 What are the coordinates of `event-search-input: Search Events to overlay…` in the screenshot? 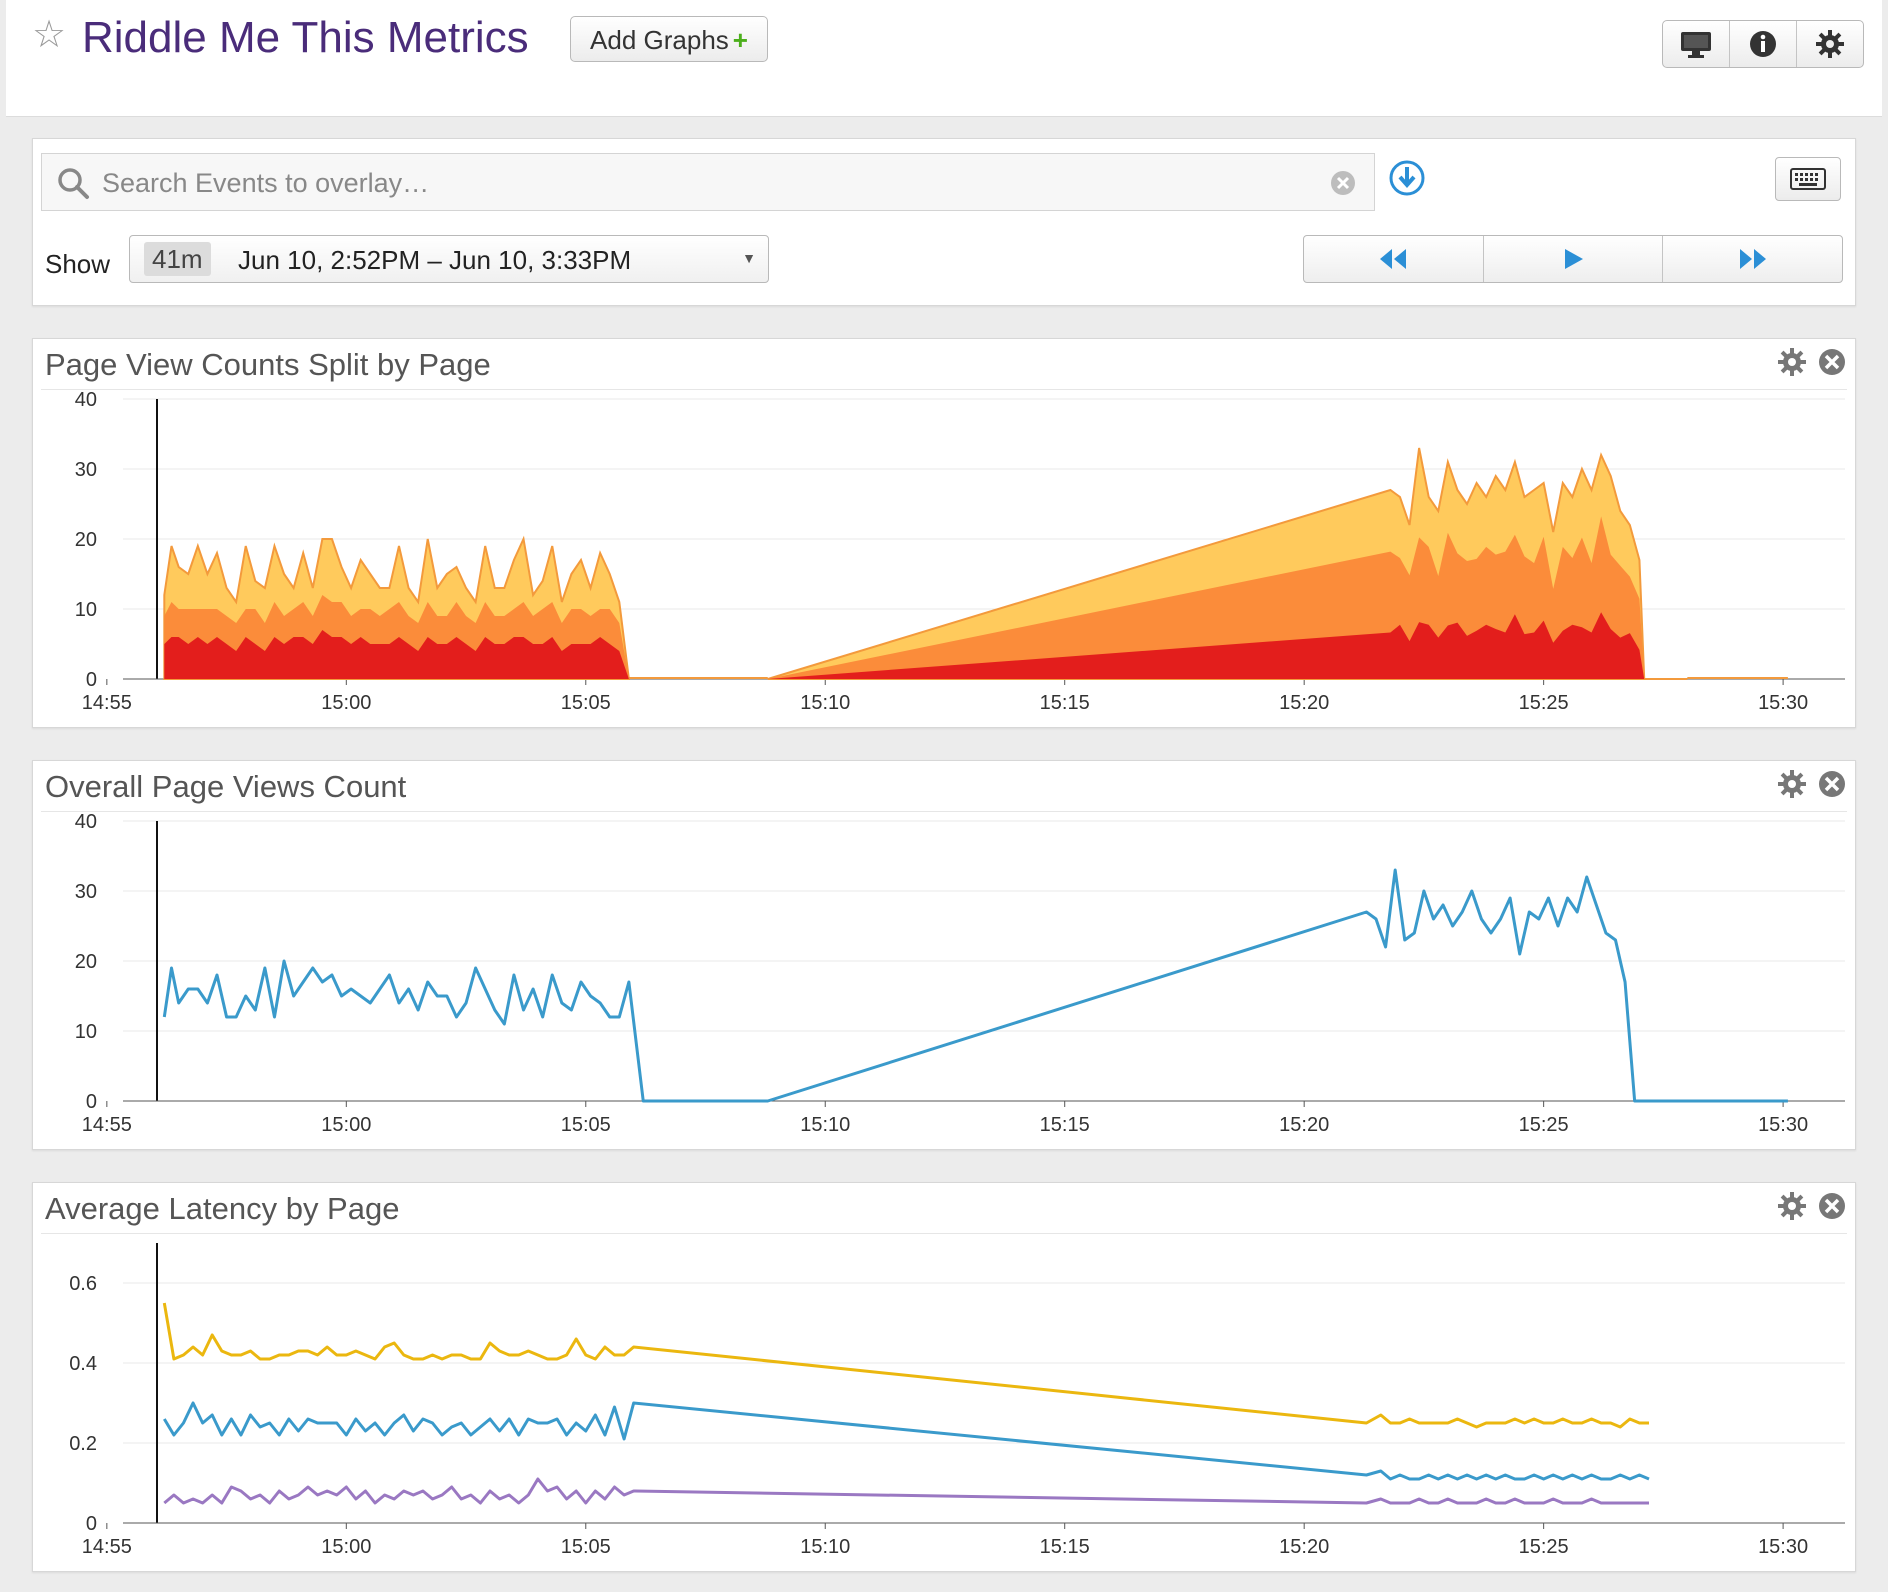 It's located at (708, 182).